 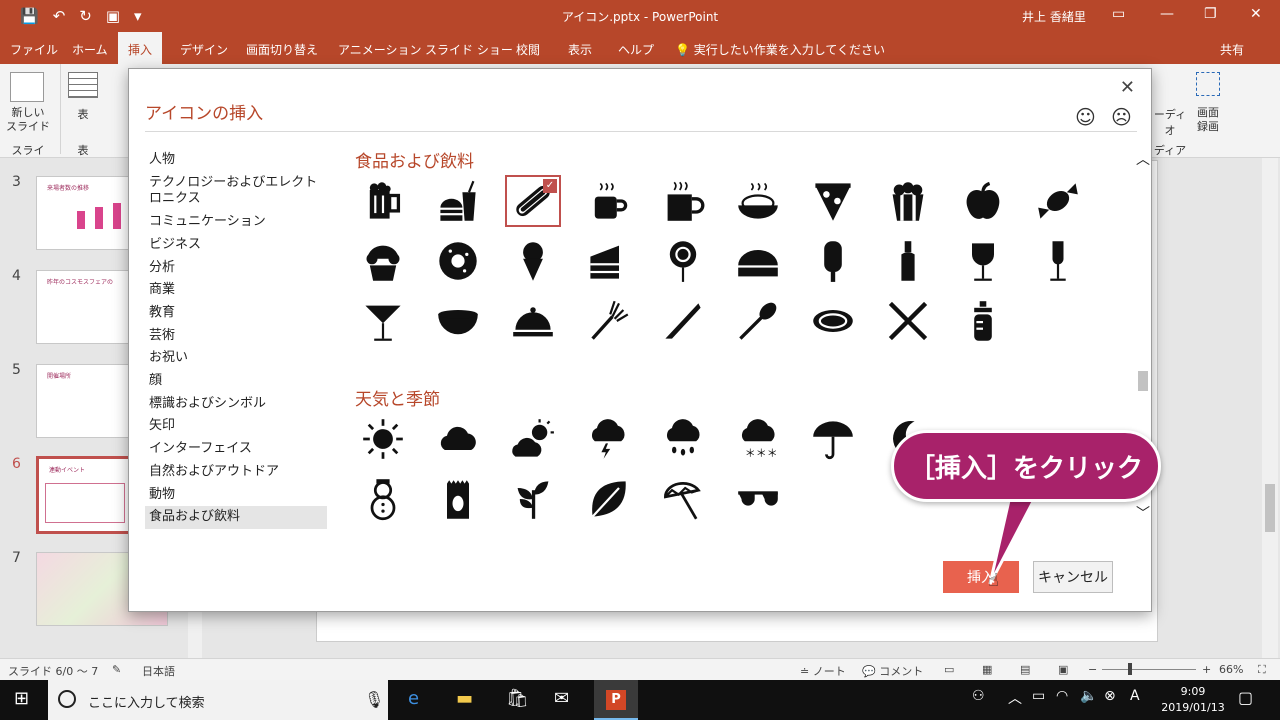 What do you see at coordinates (236, 404) in the screenshot?
I see `category-item: 標識およびシンボル` at bounding box center [236, 404].